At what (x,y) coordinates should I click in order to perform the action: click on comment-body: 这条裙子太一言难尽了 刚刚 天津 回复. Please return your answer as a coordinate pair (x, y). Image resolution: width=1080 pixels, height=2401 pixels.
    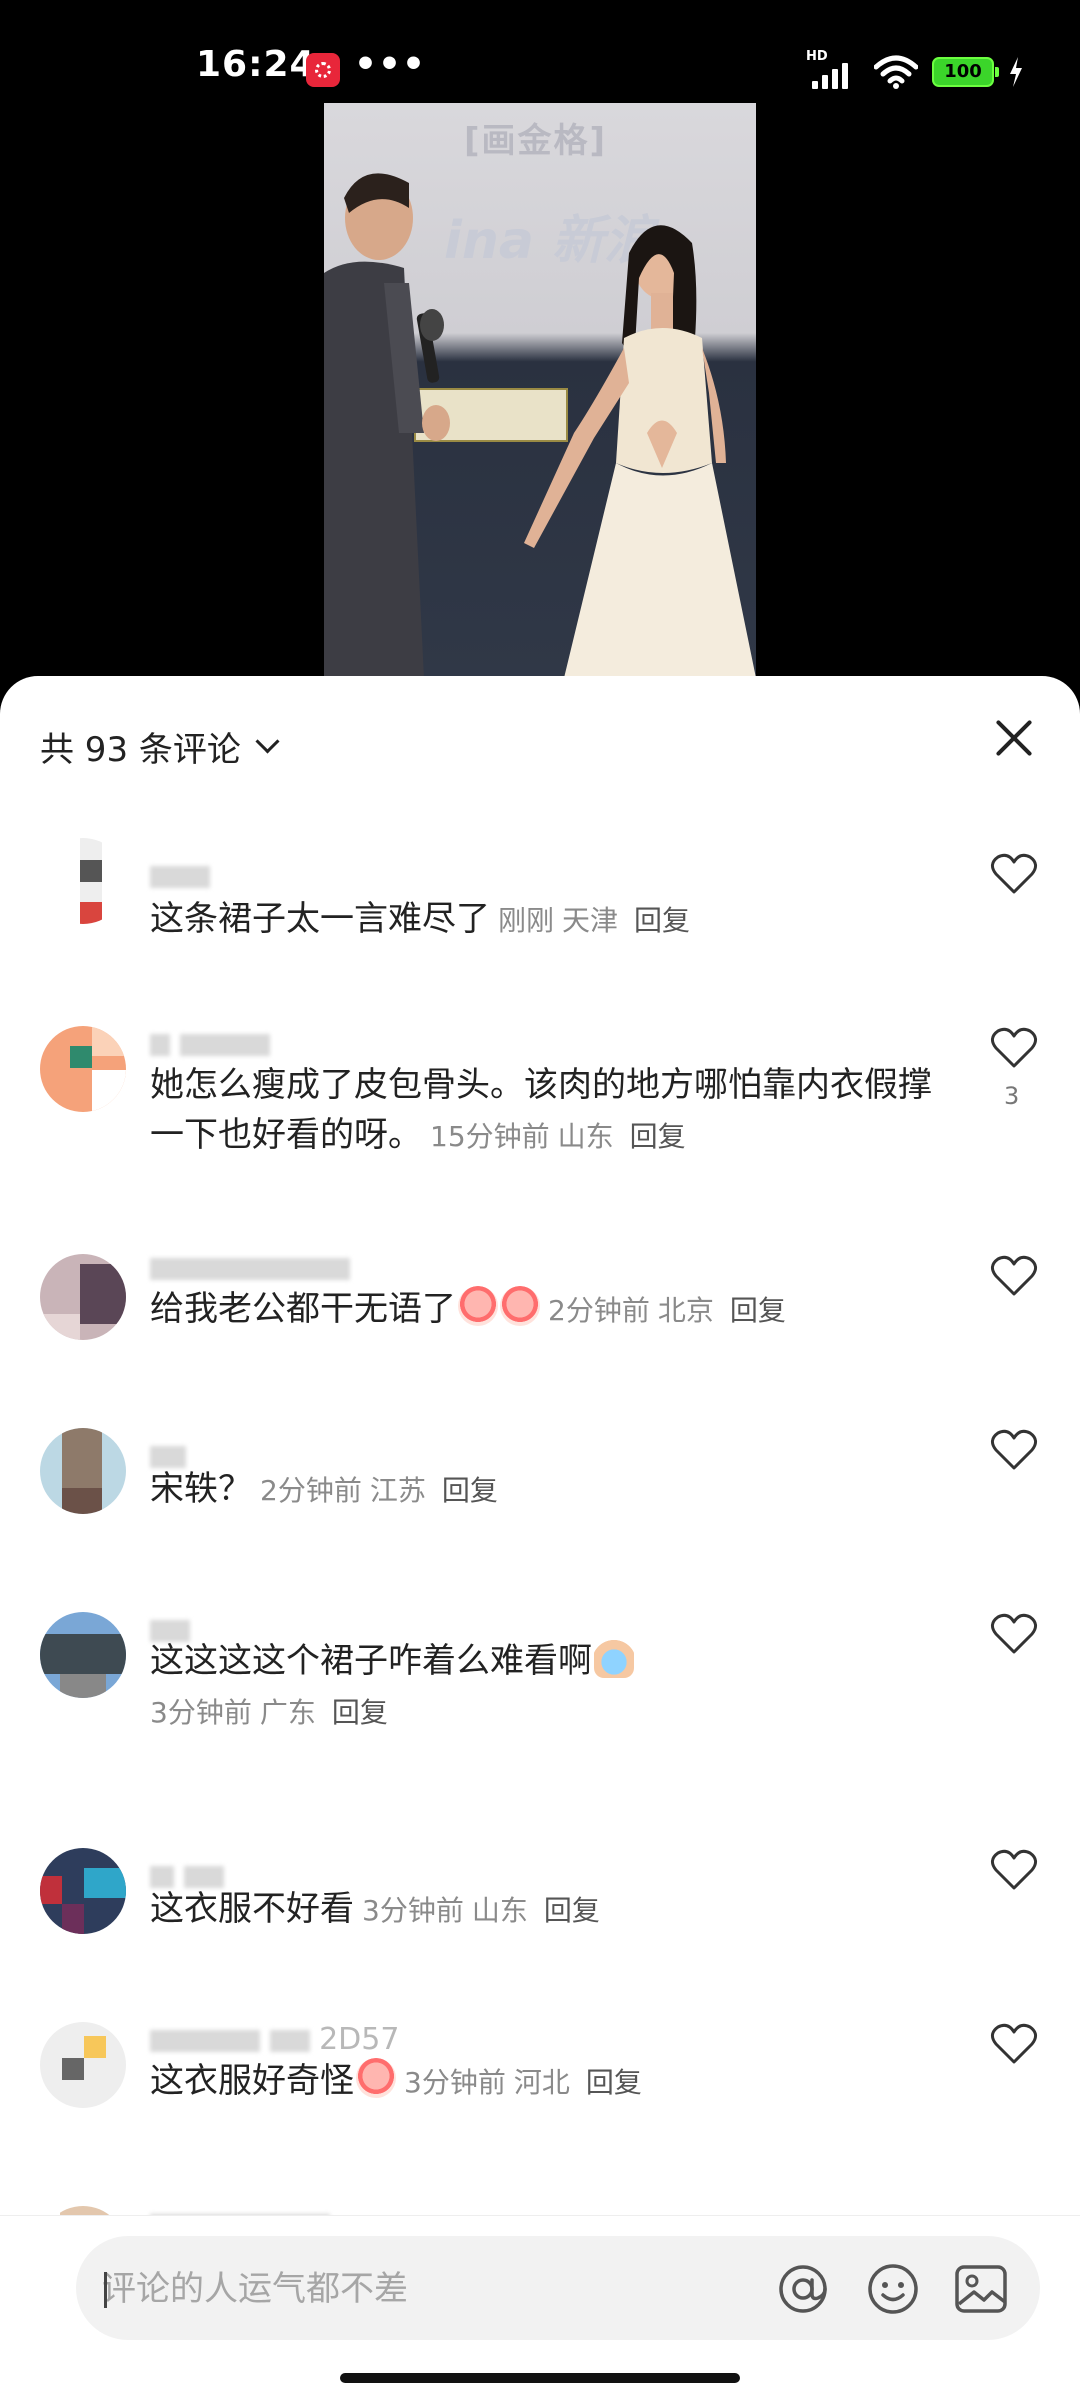
    Looking at the image, I should click on (545, 920).